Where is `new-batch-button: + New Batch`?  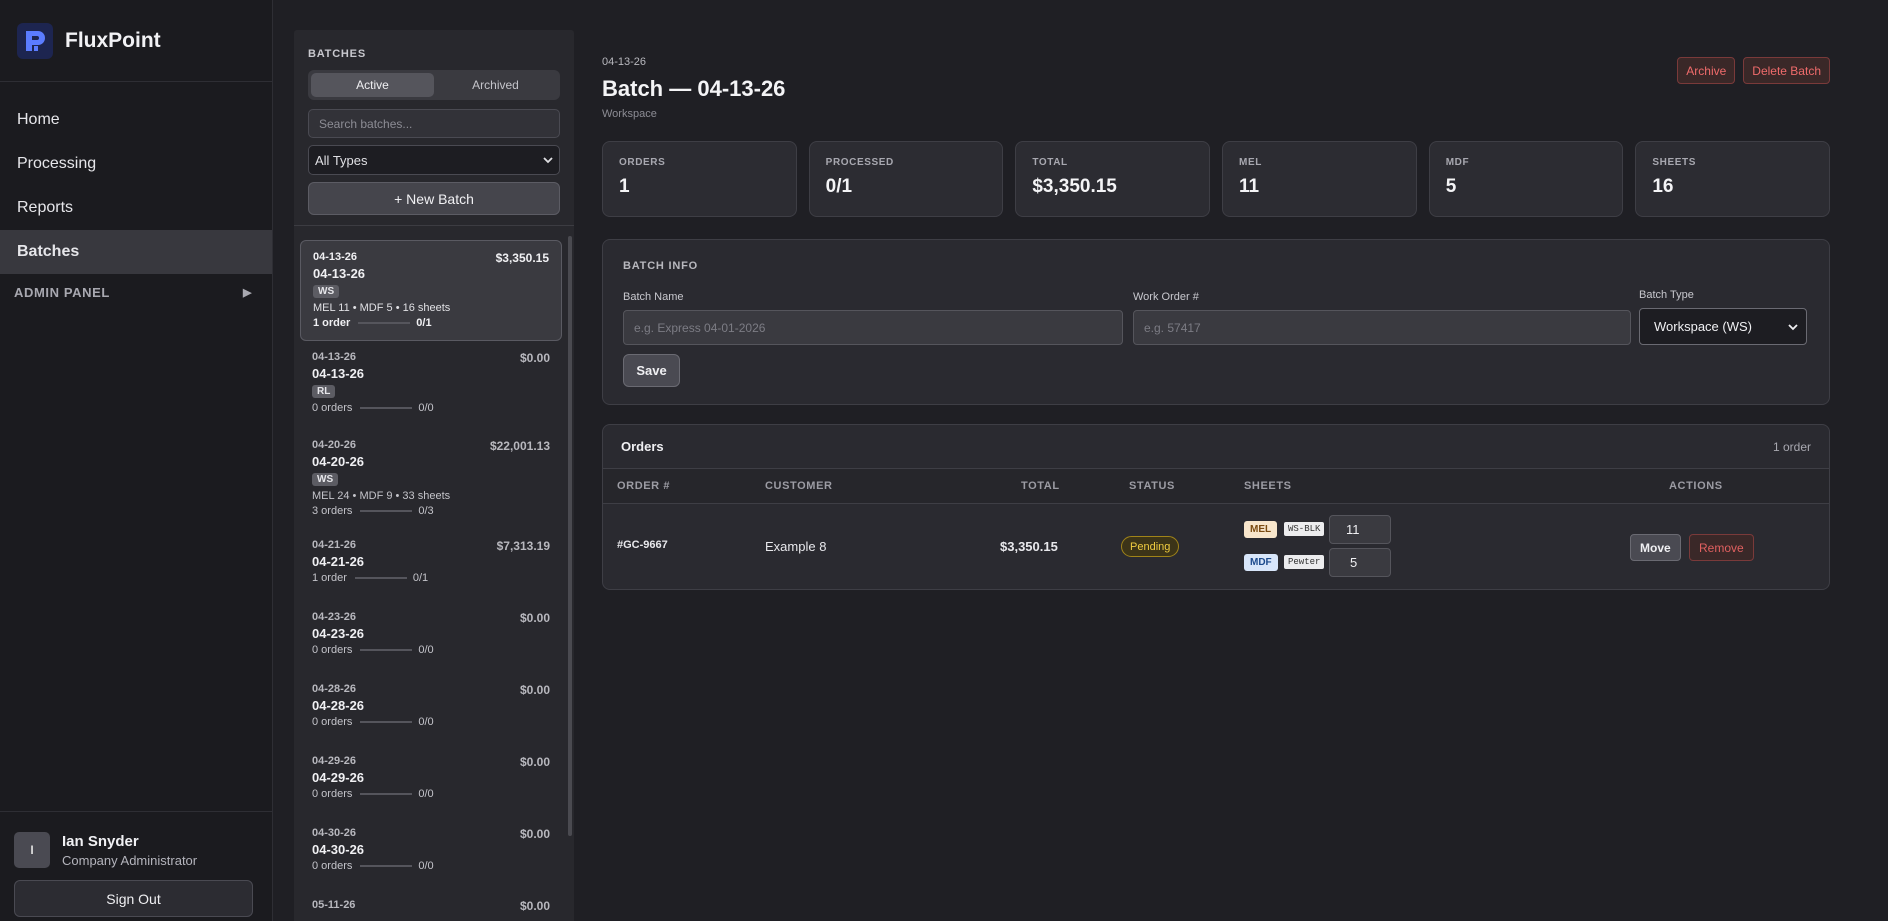
new-batch-button: + New Batch is located at coordinates (434, 198).